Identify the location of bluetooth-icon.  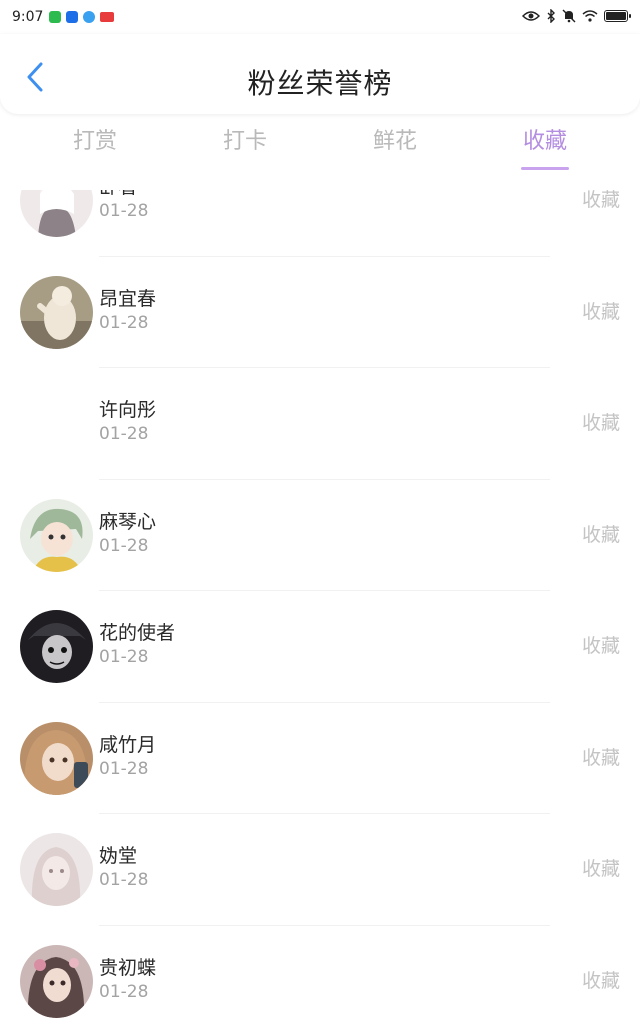
(551, 16).